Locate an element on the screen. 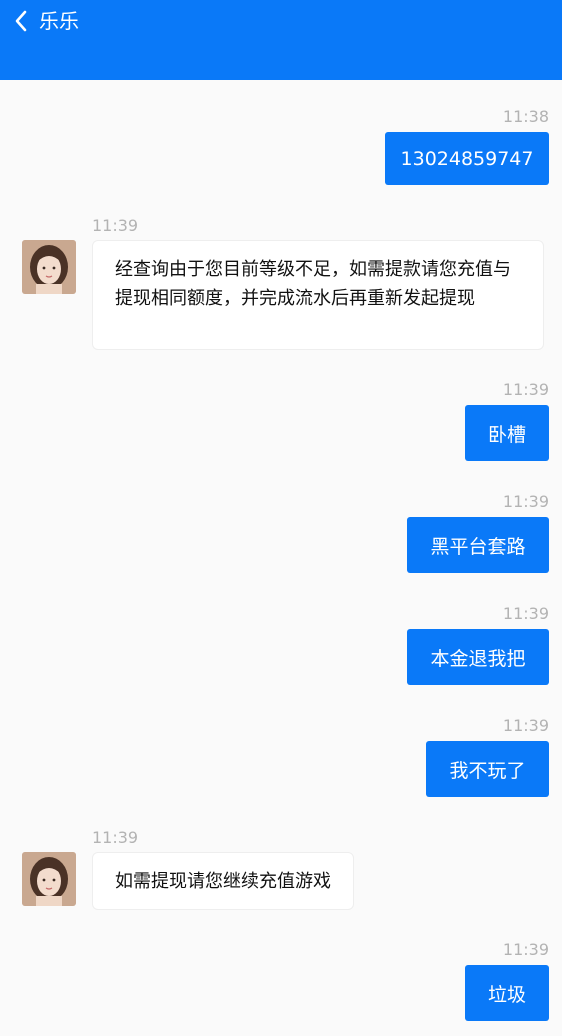 The height and width of the screenshot is (1036, 562). contact-name: 乐乐 is located at coordinates (59, 21).